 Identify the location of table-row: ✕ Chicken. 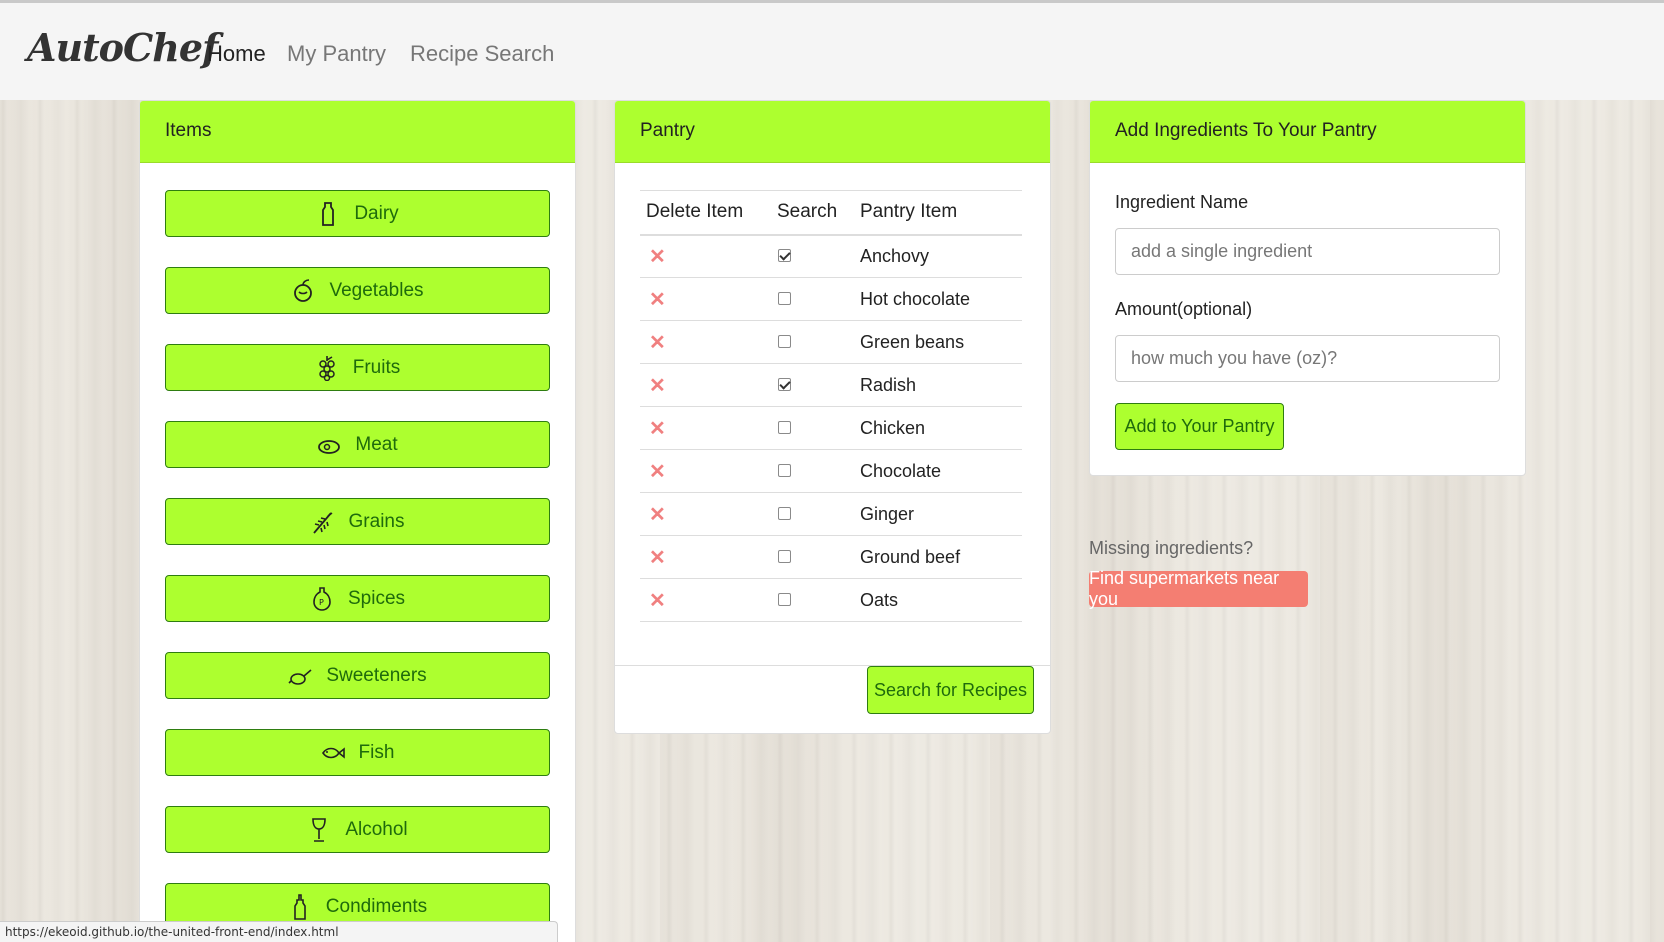
(831, 428).